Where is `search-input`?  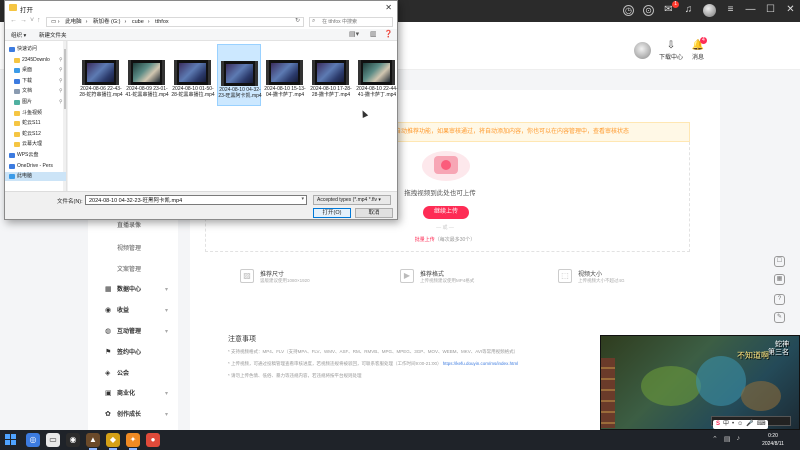 search-input is located at coordinates (351, 22).